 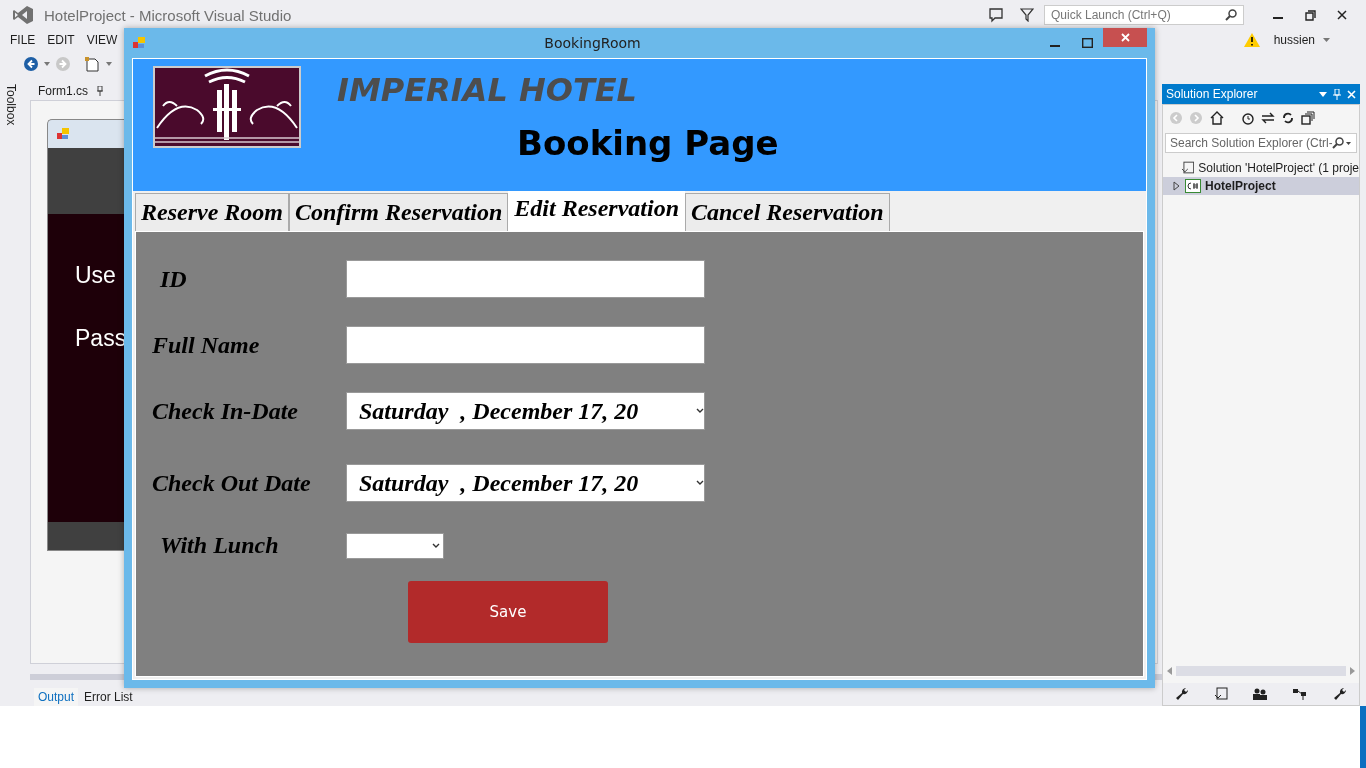 I want to click on csharp-project-icon, so click(x=1193, y=186).